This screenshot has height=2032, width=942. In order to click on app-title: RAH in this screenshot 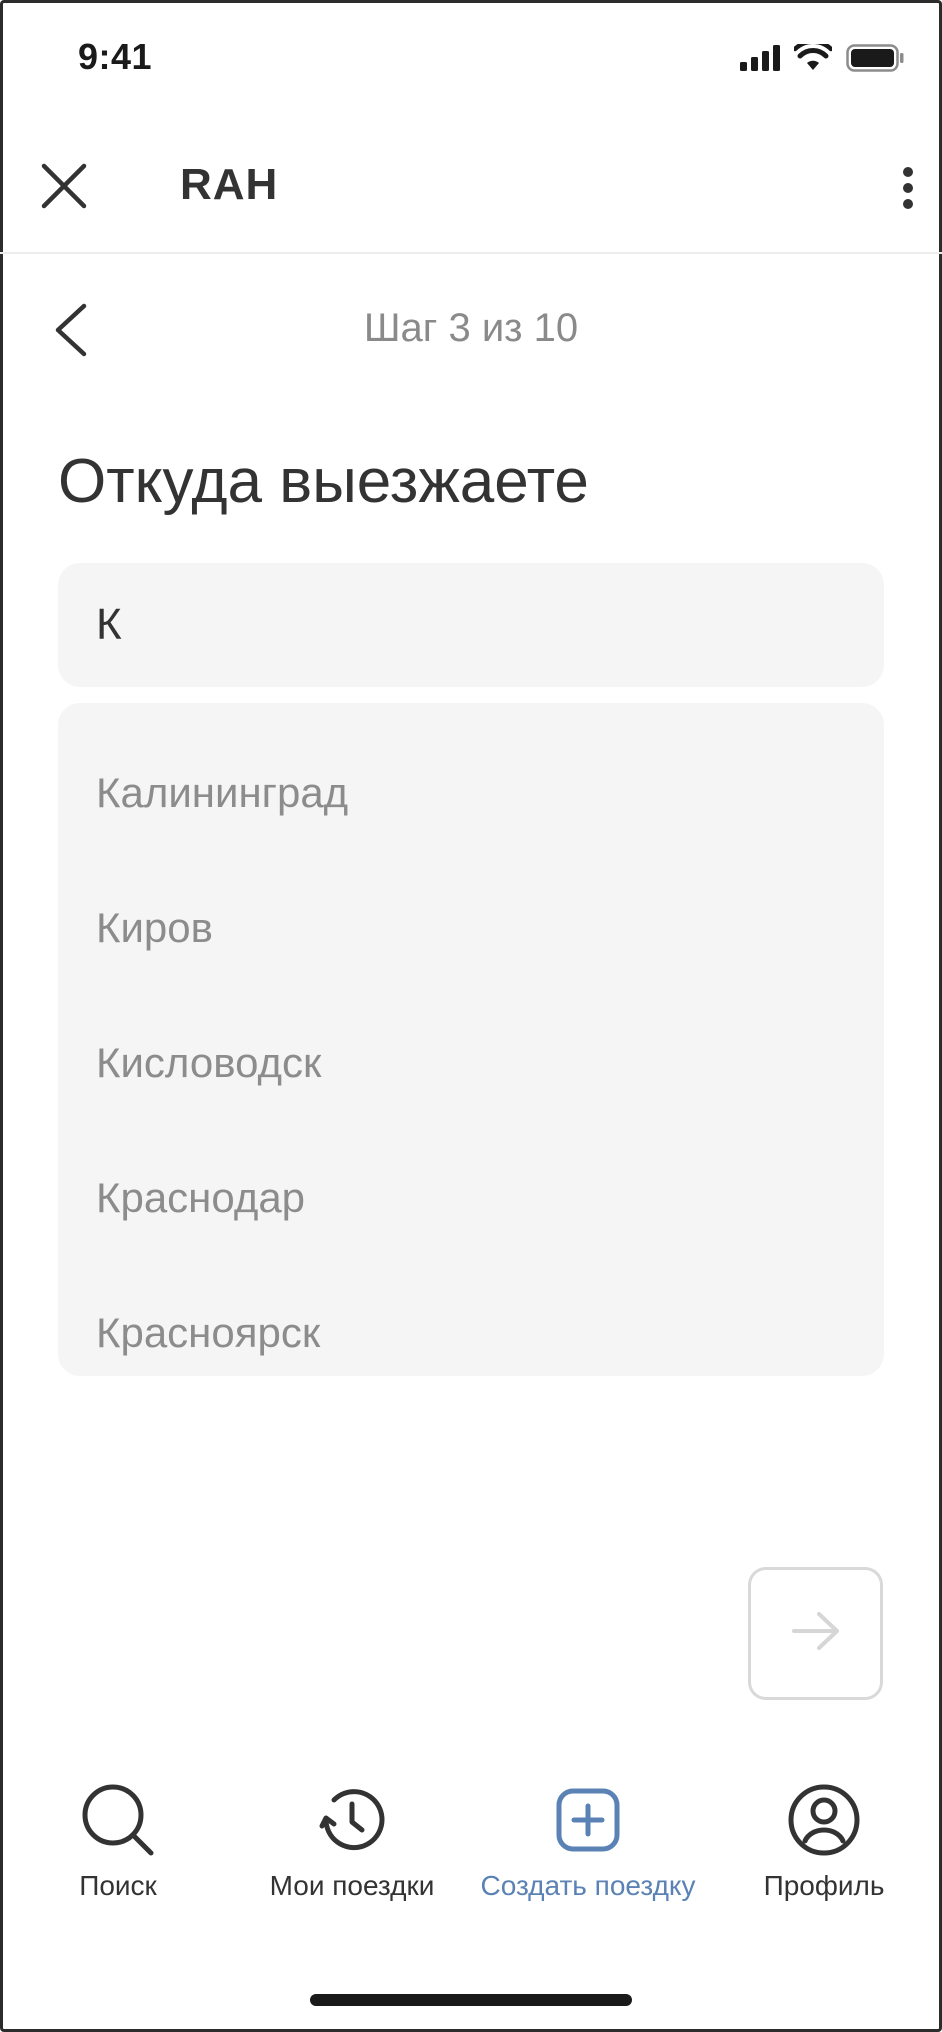, I will do `click(229, 184)`.